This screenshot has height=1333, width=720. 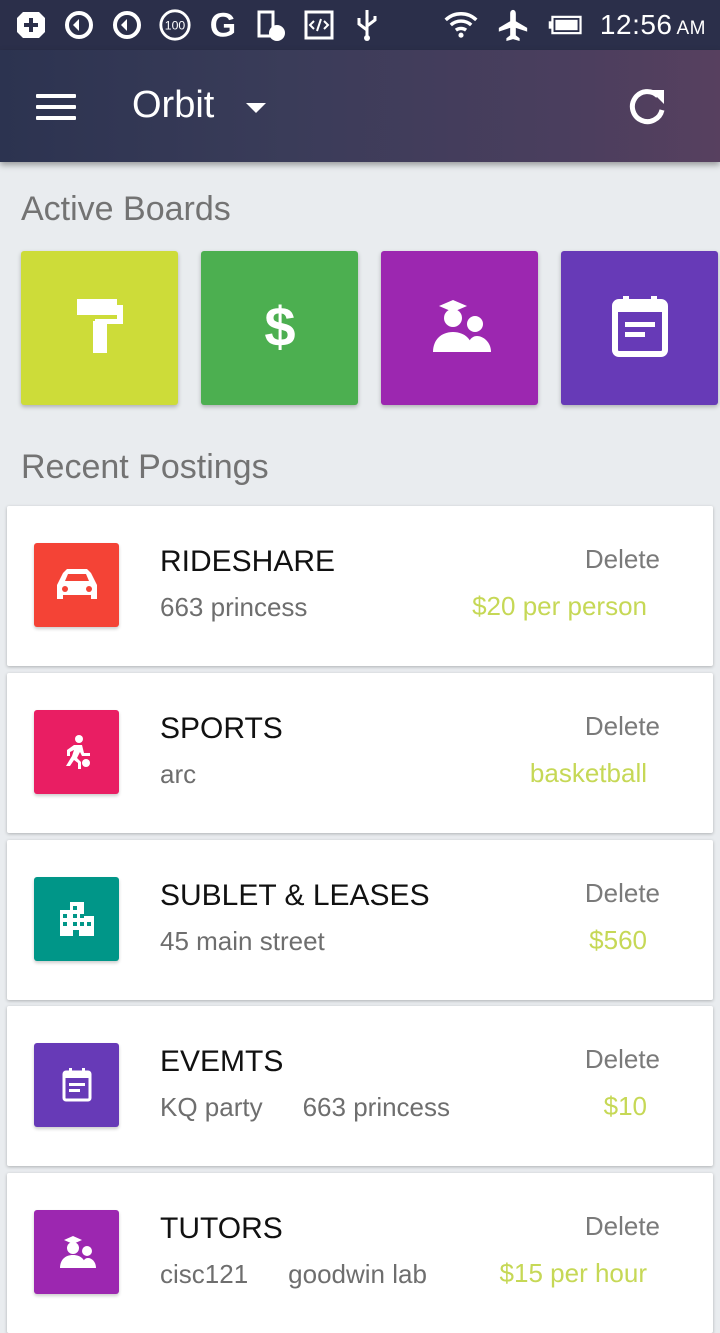 What do you see at coordinates (126, 209) in the screenshot?
I see `active-boards-heading: Active Boards` at bounding box center [126, 209].